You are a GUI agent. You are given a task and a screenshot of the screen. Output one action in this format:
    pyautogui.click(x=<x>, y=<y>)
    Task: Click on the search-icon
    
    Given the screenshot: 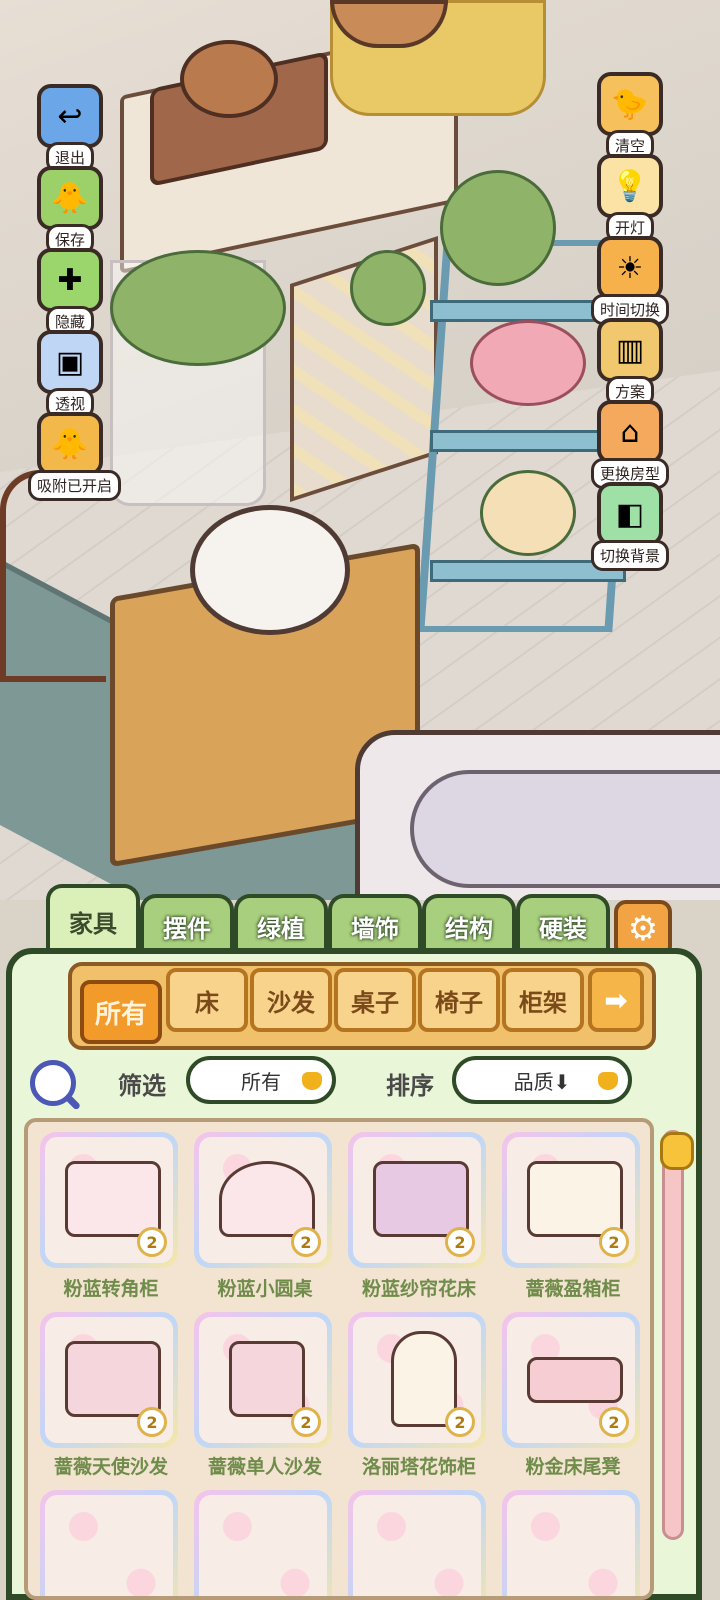 What is the action you would take?
    pyautogui.click(x=53, y=1083)
    